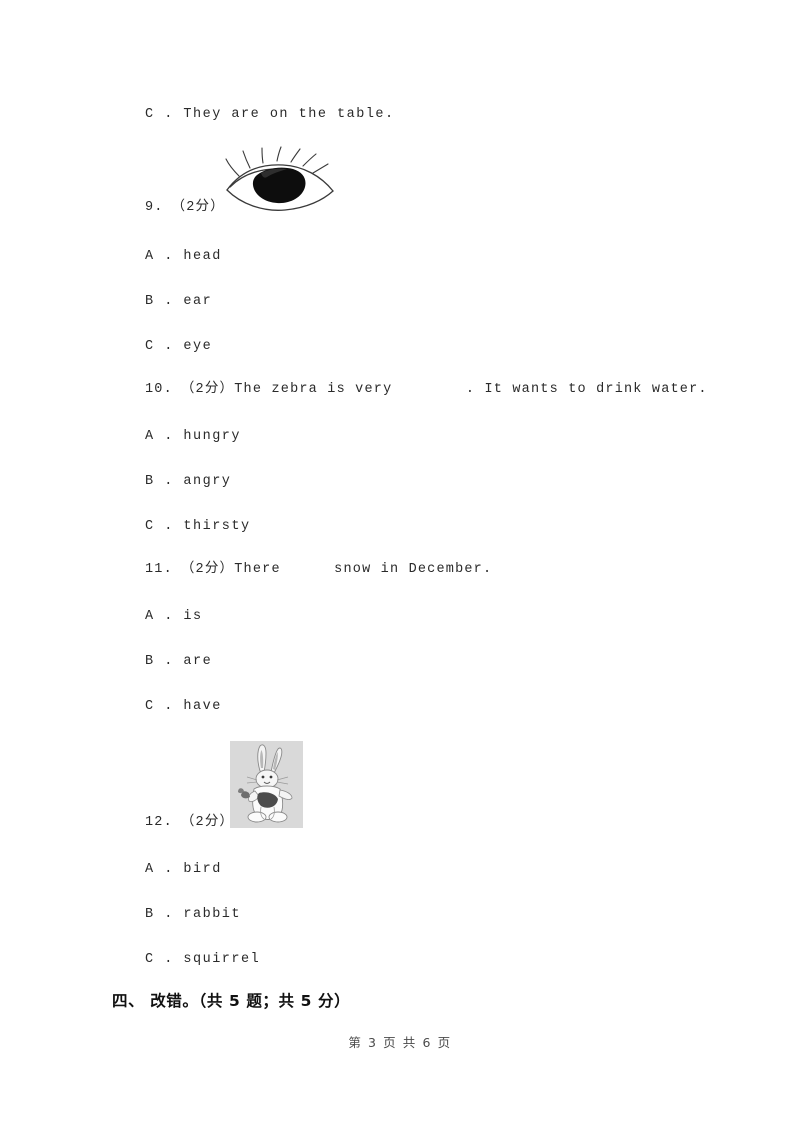 The image size is (800, 1132). What do you see at coordinates (266, 784) in the screenshot?
I see `rabbit-illustration` at bounding box center [266, 784].